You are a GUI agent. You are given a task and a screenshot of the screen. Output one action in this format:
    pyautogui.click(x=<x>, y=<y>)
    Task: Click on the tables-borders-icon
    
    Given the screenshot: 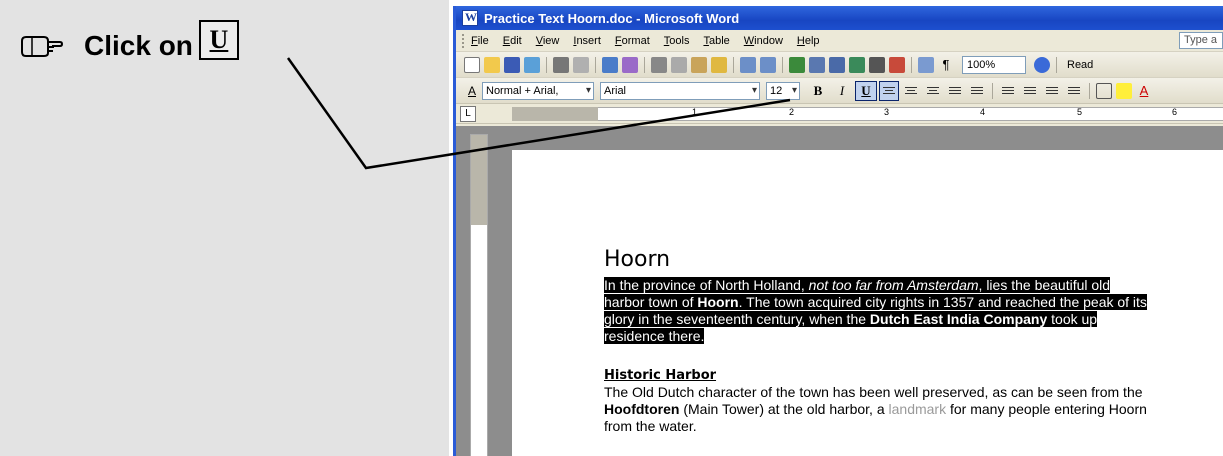 What is the action you would take?
    pyautogui.click(x=817, y=64)
    